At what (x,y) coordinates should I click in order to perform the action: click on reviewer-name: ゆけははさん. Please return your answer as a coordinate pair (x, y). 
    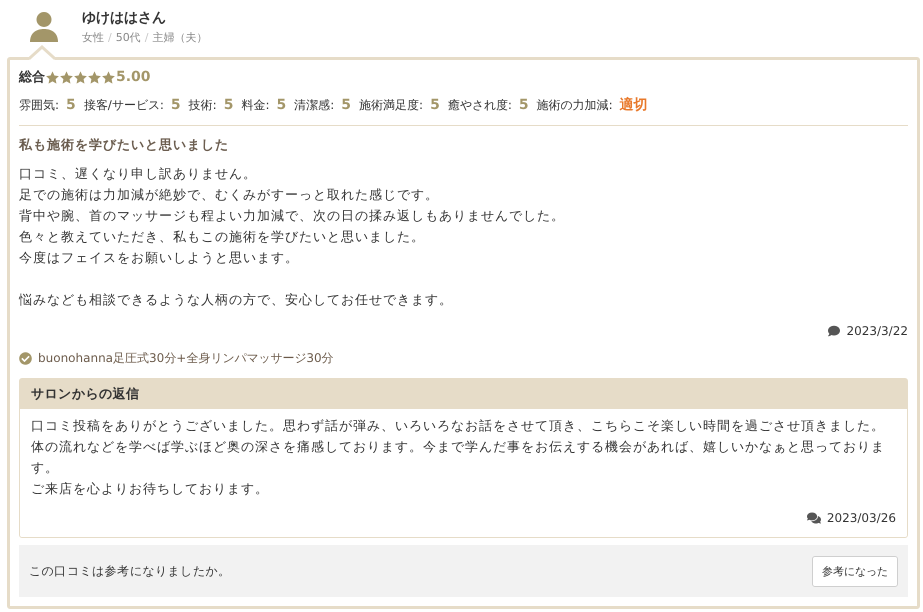
    Looking at the image, I should click on (124, 18).